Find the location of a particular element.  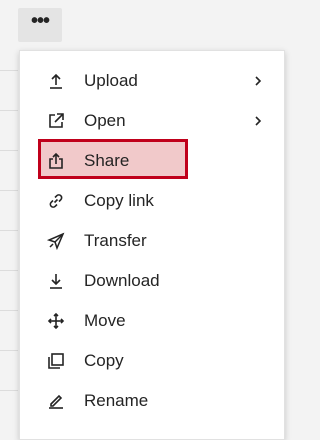

send-icon is located at coordinates (55, 241).